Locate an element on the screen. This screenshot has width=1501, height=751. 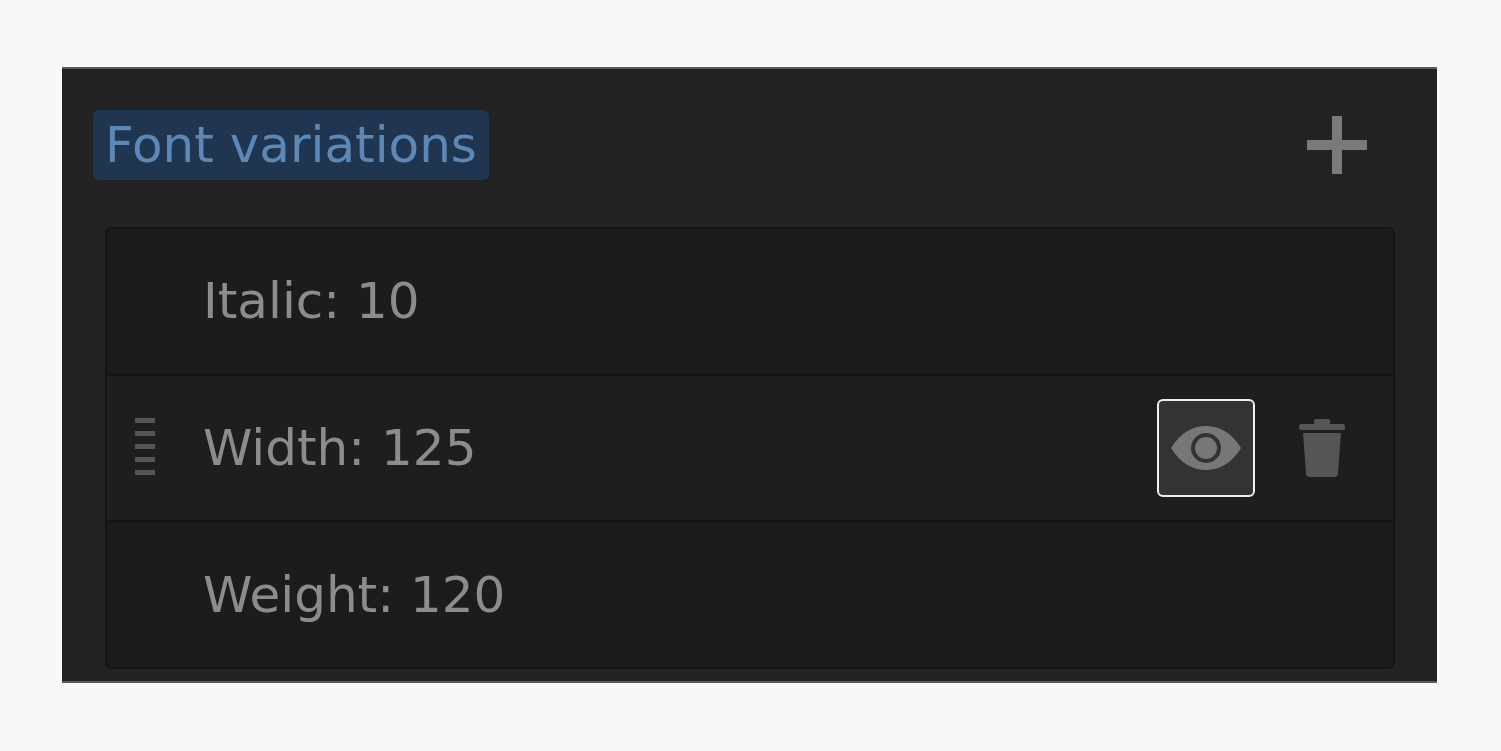
add-icon is located at coordinates (1337, 145).